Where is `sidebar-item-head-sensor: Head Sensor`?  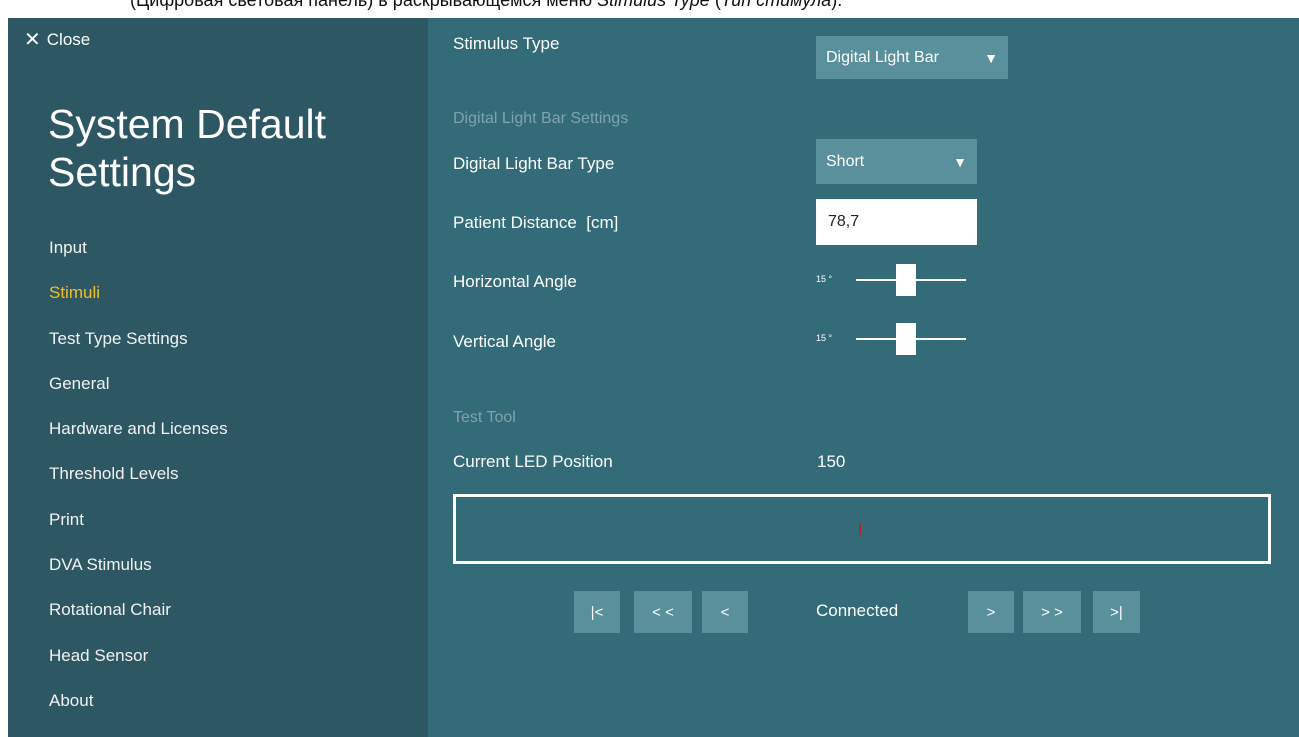
sidebar-item-head-sensor: Head Sensor is located at coordinates (138, 664).